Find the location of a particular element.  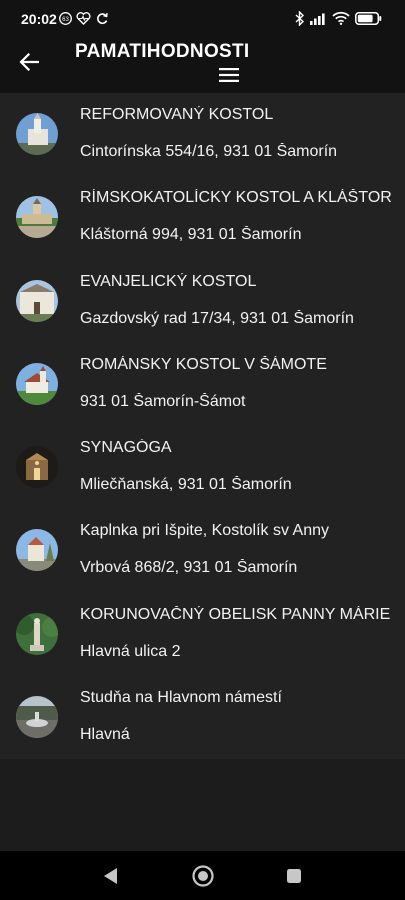

battery-icon is located at coordinates (368, 18).